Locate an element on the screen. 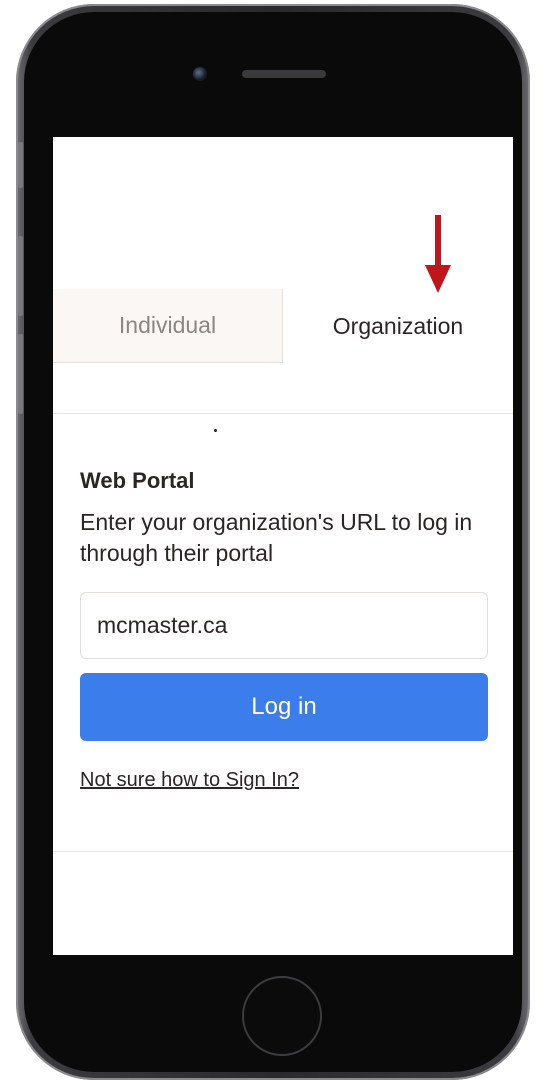 The image size is (546, 1084). sign-in-help-link: Not sure how to Sign In? is located at coordinates (189, 780).